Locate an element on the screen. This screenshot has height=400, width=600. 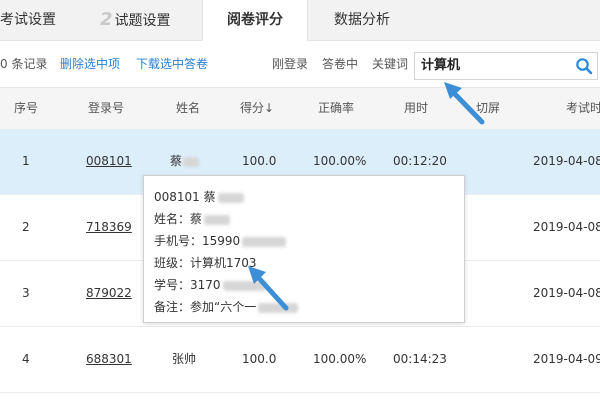
search-icon is located at coordinates (584, 66).